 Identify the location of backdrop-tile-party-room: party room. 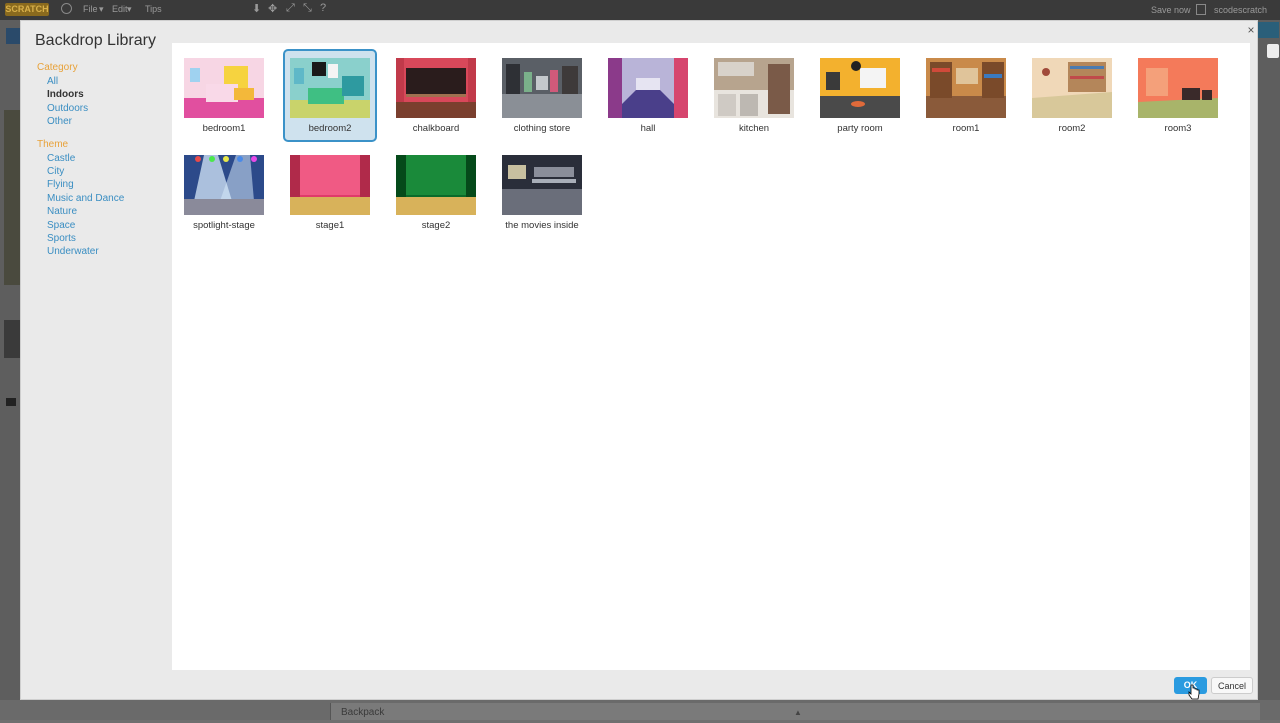
(860, 95).